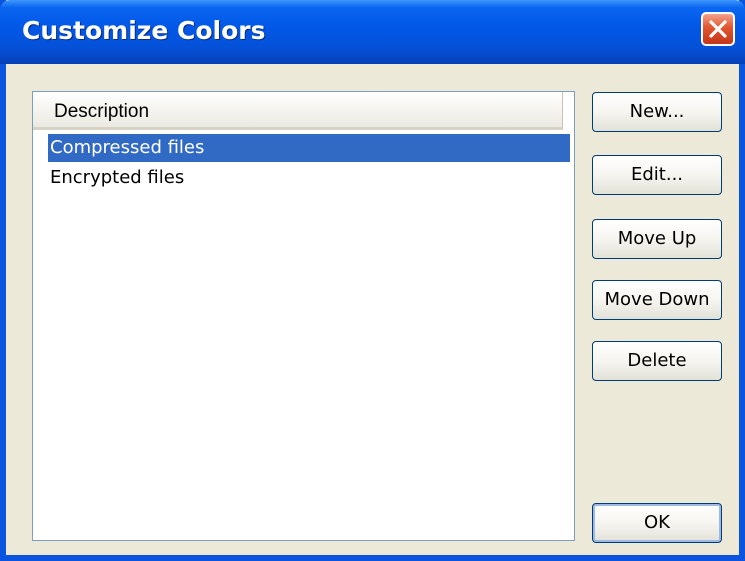  Describe the element at coordinates (102, 111) in the screenshot. I see `column-header-label: Description` at that location.